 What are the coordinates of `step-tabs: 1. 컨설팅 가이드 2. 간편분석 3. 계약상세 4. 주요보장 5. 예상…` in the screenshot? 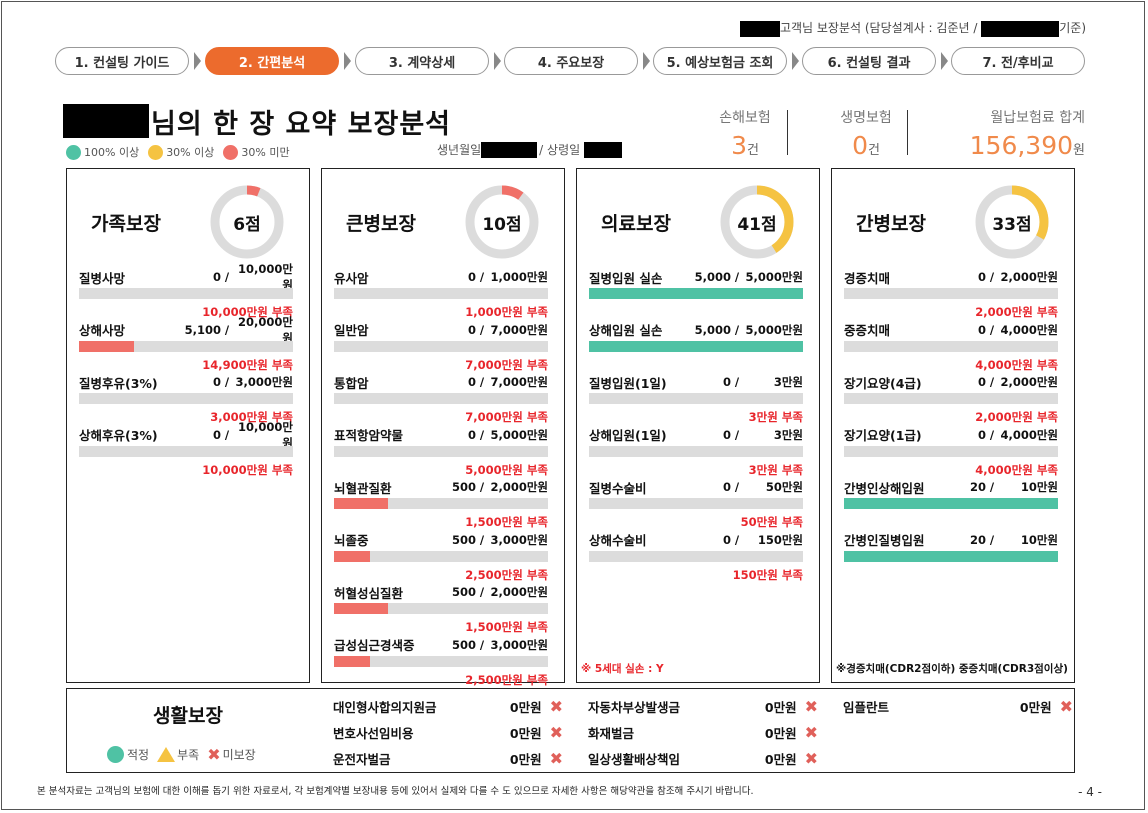 It's located at (570, 61).